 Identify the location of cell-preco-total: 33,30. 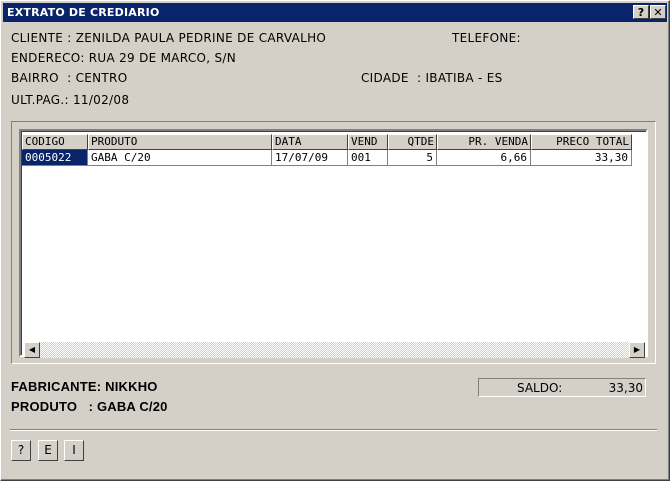
(581, 158).